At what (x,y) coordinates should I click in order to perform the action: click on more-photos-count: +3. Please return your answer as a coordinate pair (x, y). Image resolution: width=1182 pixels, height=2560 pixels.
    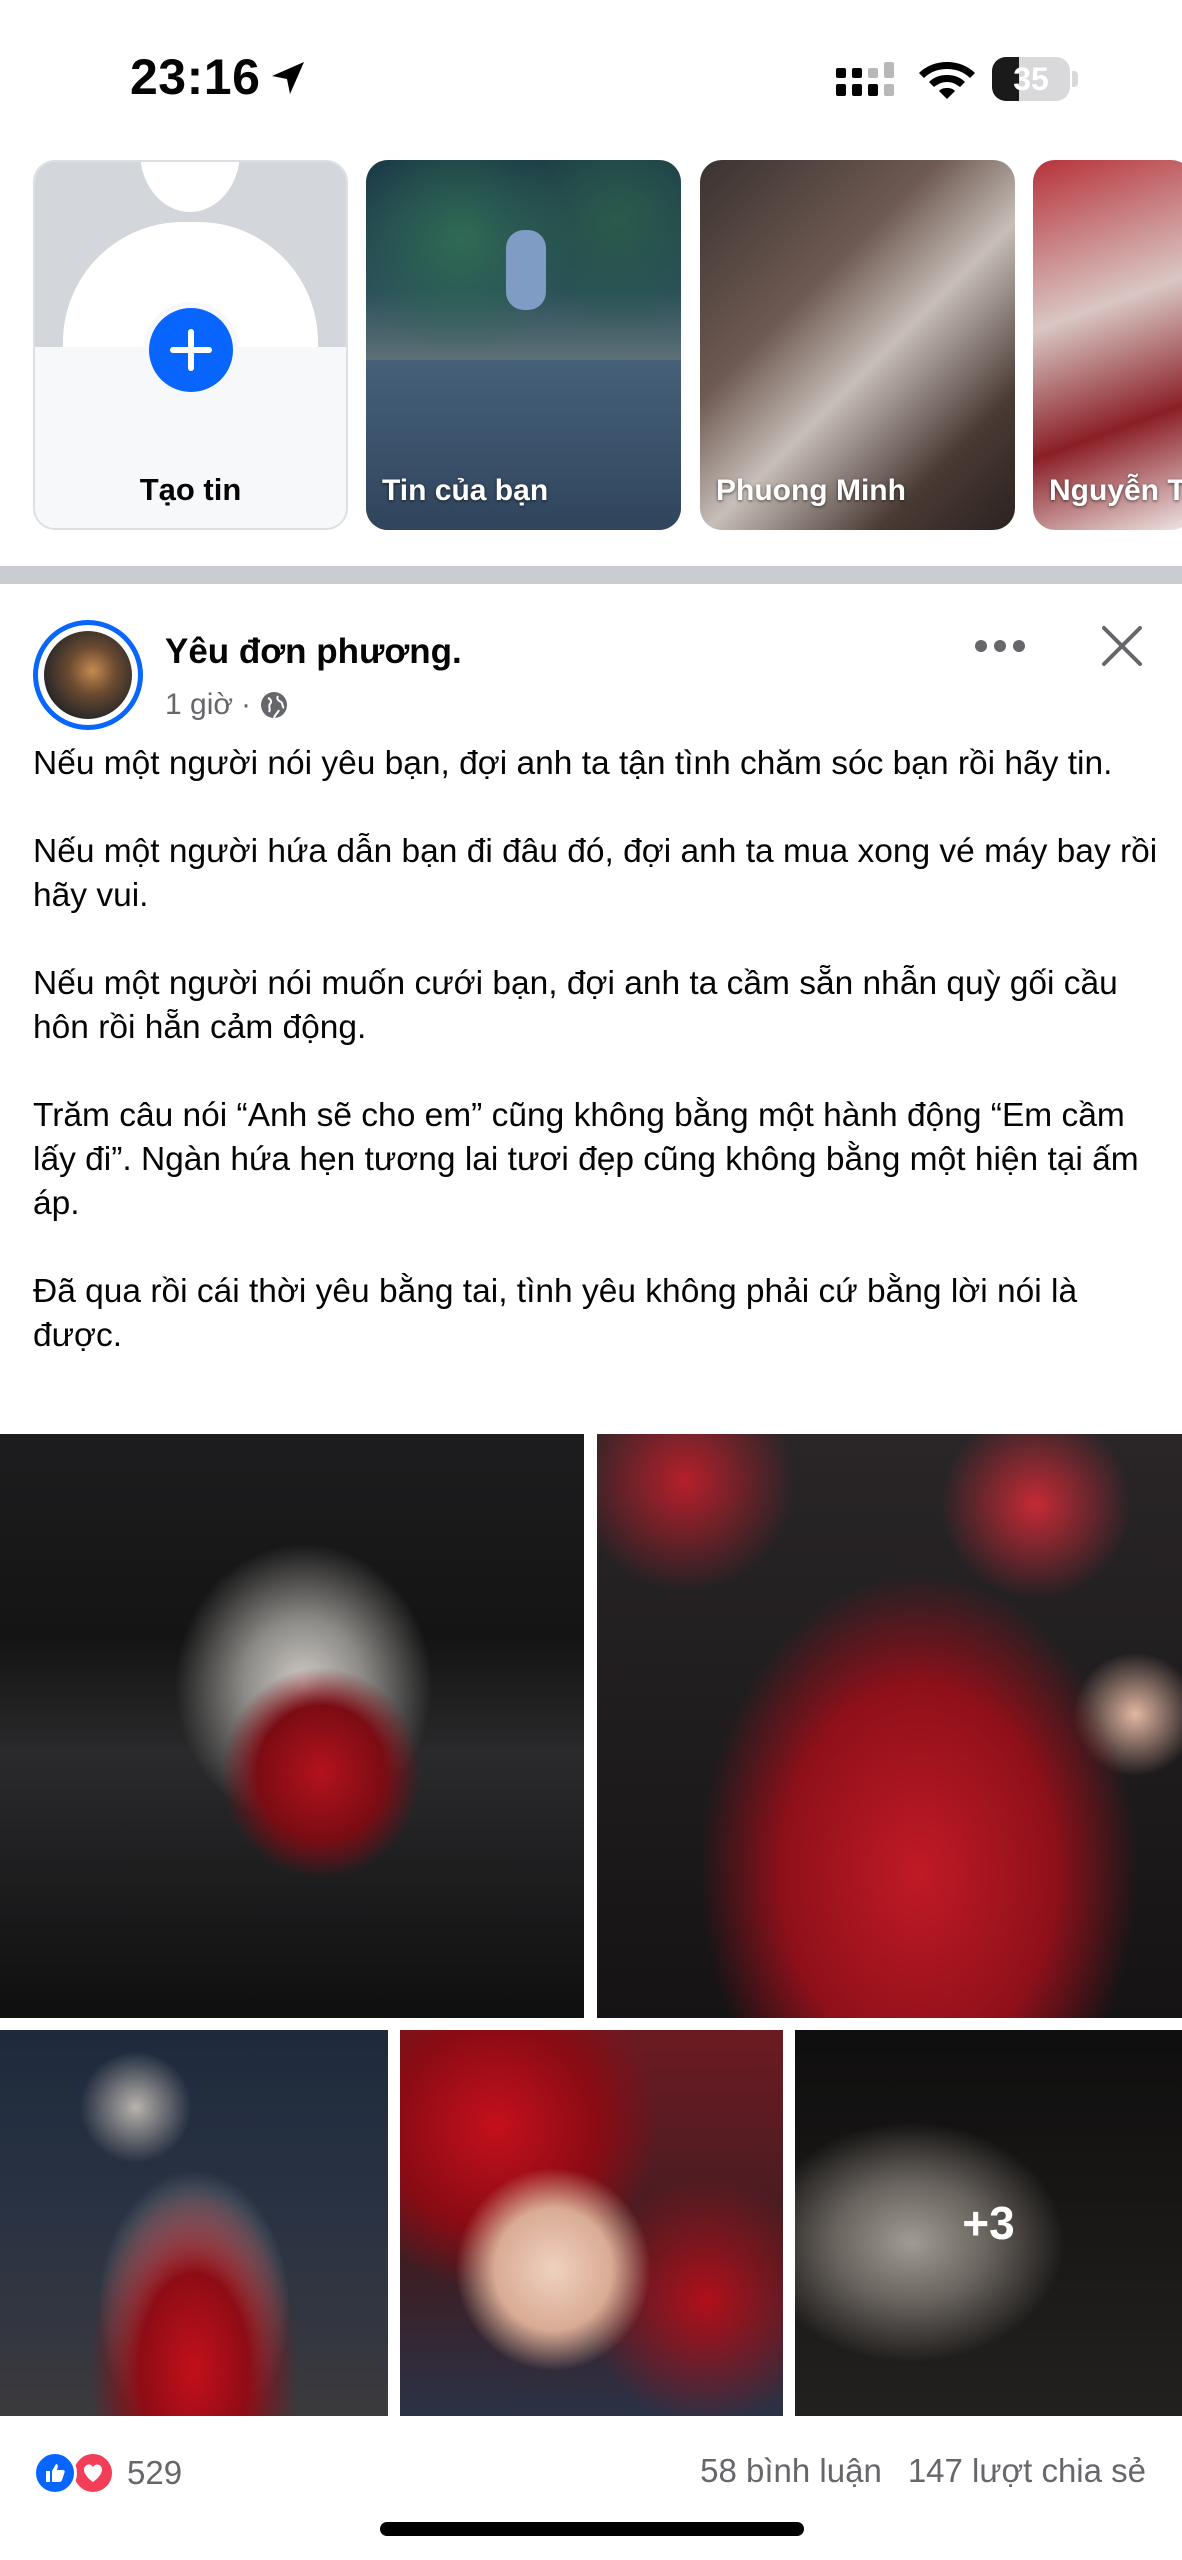
    Looking at the image, I should click on (988, 2223).